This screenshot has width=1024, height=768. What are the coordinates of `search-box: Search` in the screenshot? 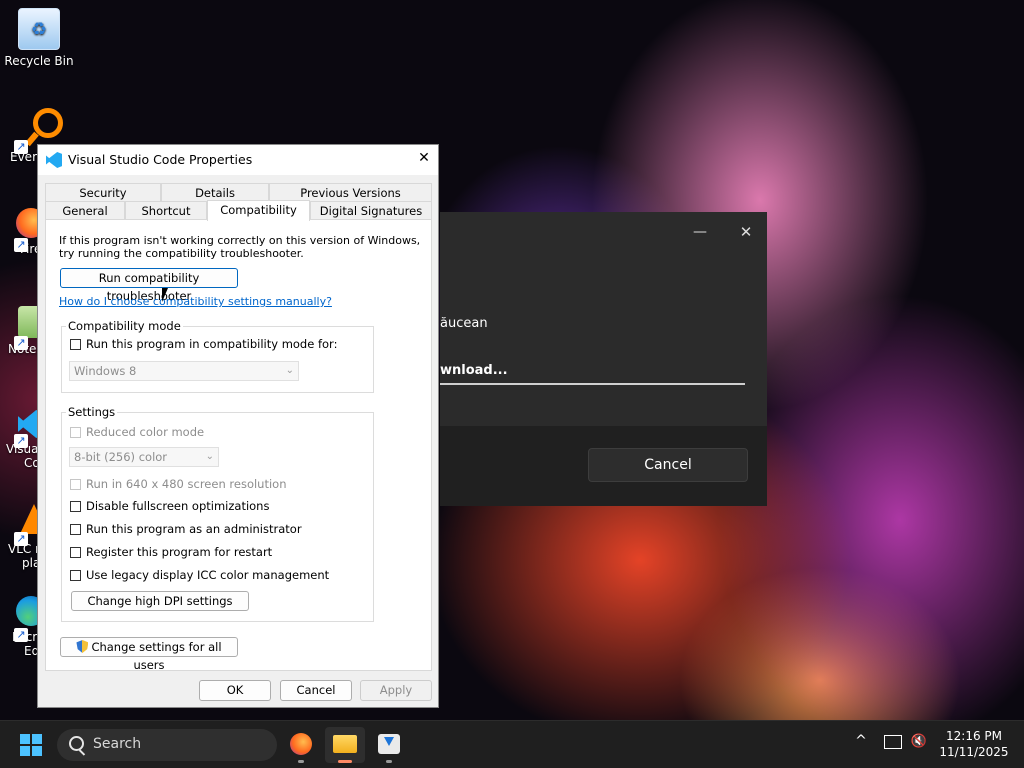 It's located at (167, 745).